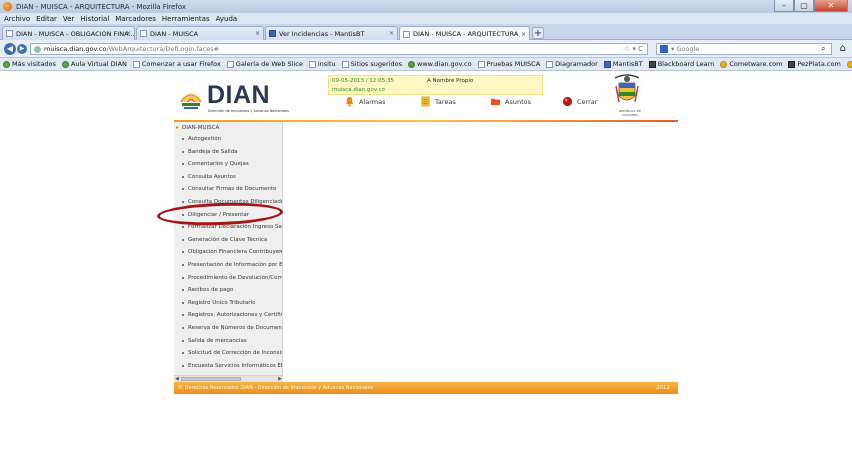  What do you see at coordinates (176, 64) in the screenshot?
I see `bookmark-item: Comenzar a usar Firefox` at bounding box center [176, 64].